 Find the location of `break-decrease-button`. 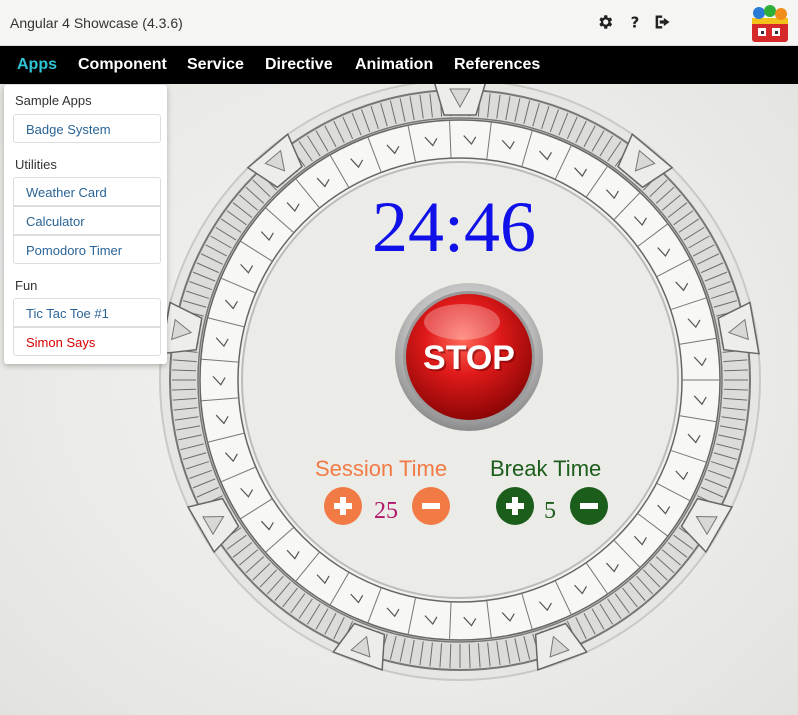

break-decrease-button is located at coordinates (589, 506).